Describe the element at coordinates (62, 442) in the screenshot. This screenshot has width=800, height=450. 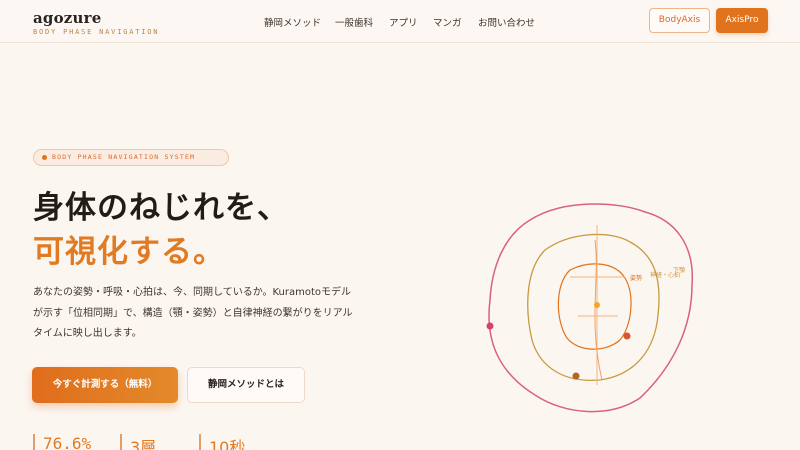
I see `stat-percentage: 76.6%` at that location.